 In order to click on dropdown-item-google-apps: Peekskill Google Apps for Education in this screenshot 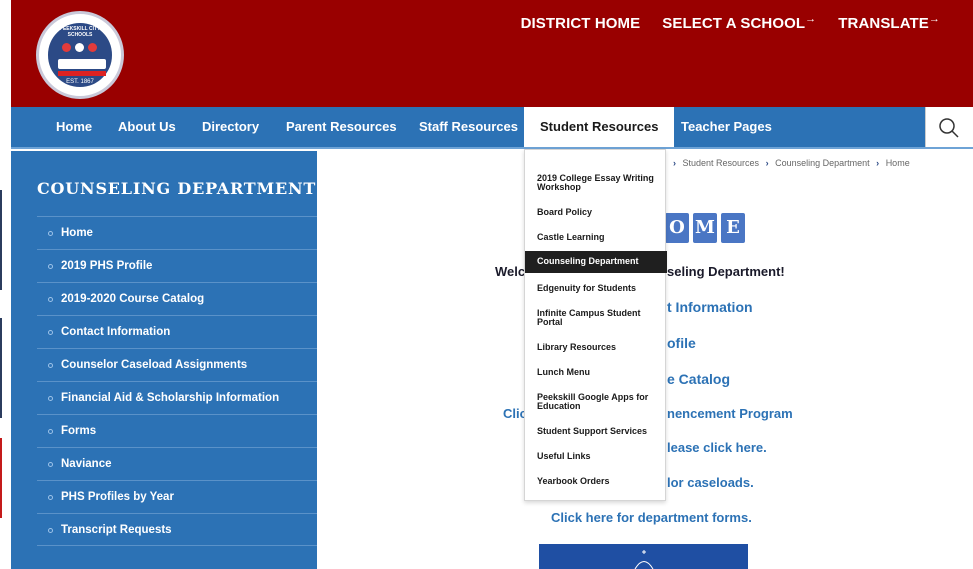, I will do `click(596, 402)`.